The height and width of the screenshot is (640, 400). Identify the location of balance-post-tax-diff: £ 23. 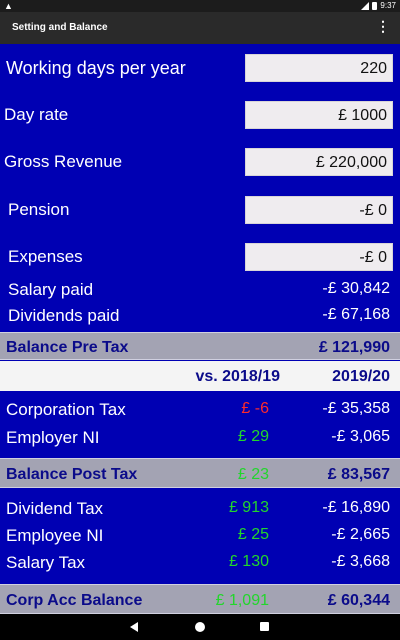
(253, 474).